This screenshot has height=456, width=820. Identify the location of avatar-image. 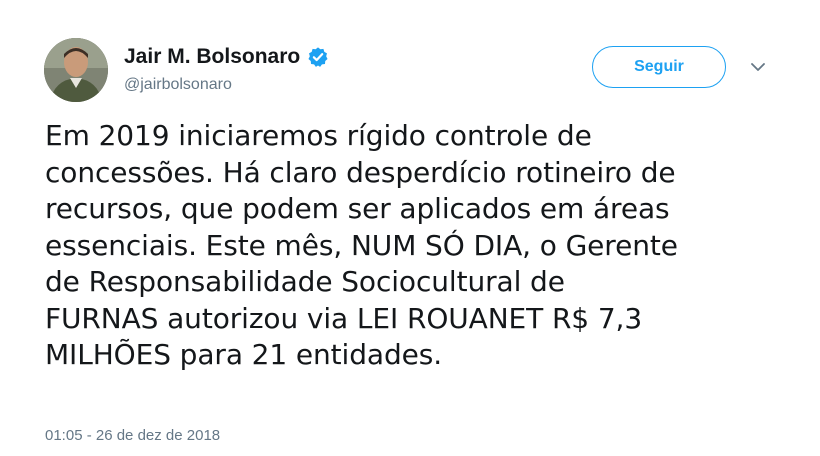
(76, 70).